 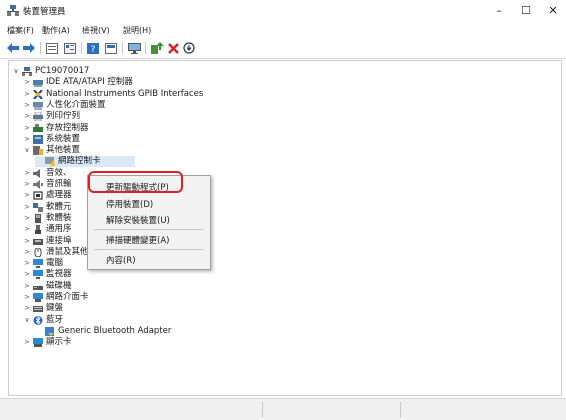 What do you see at coordinates (38, 343) in the screenshot?
I see `display-adapter-icon` at bounding box center [38, 343].